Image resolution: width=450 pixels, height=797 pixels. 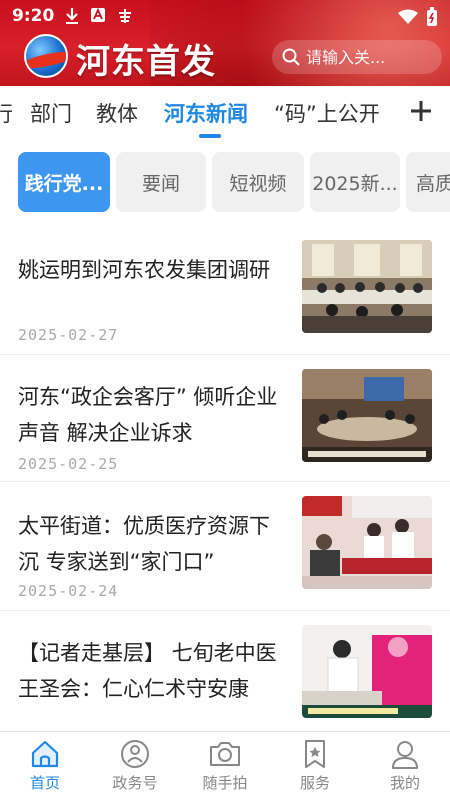 I want to click on active-channel-indicator, so click(x=210, y=136).